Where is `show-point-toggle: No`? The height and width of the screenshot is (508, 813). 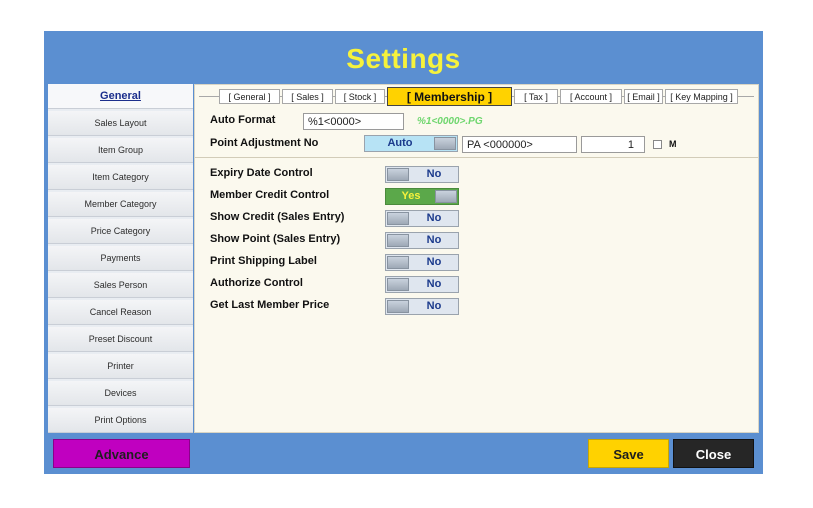
show-point-toggle: No is located at coordinates (422, 240).